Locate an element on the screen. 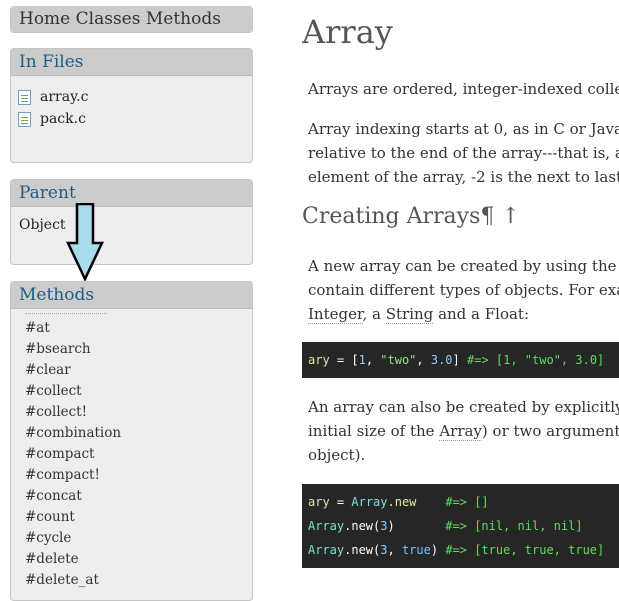 The width and height of the screenshot is (619, 601). code-comment: #=> [1, "two", 3.0] is located at coordinates (536, 360).